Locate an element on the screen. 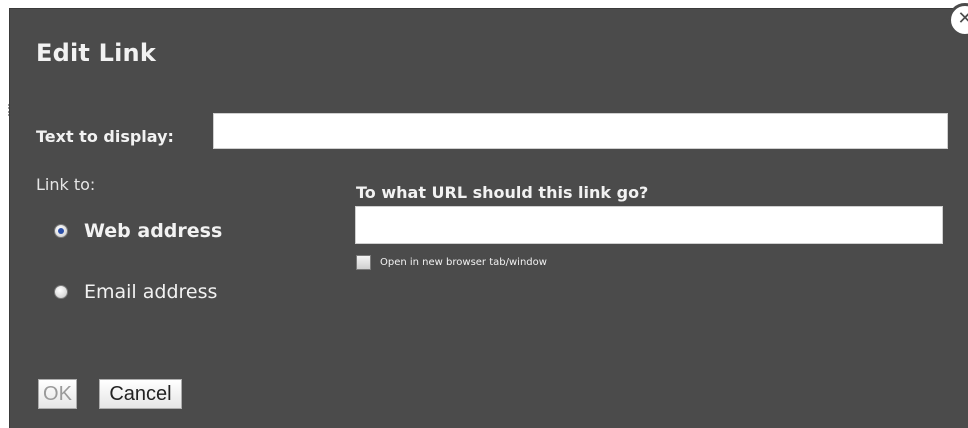 The width and height of the screenshot is (968, 428). radio-email-address-label: Email address is located at coordinates (151, 292).